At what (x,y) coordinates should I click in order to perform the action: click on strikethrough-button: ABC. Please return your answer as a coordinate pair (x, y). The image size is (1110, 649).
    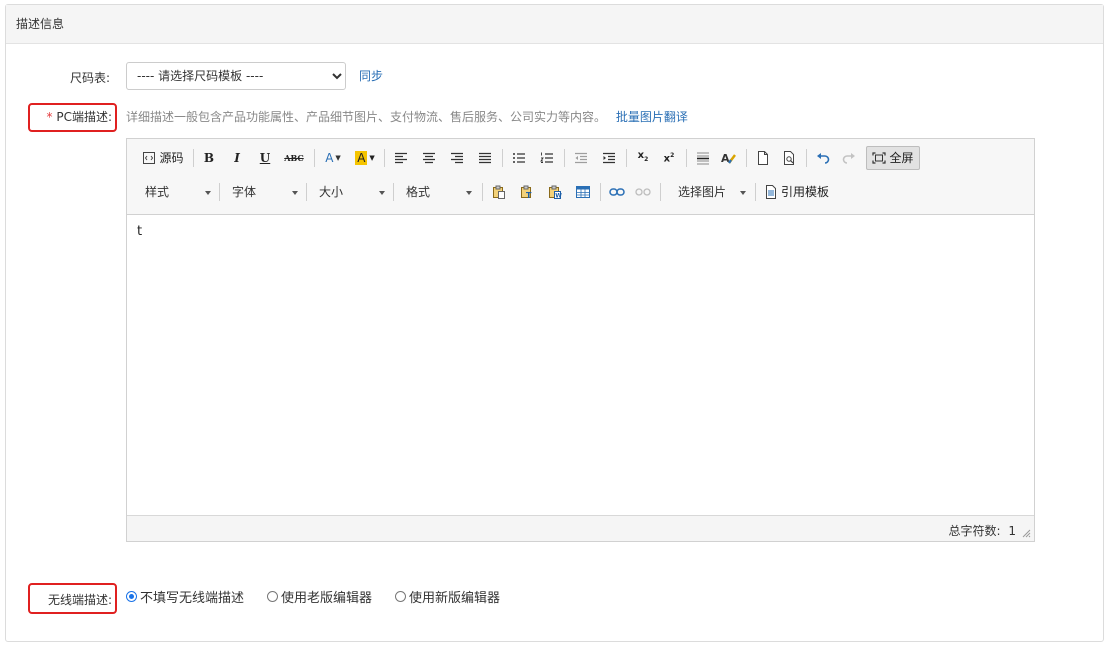
    Looking at the image, I should click on (294, 158).